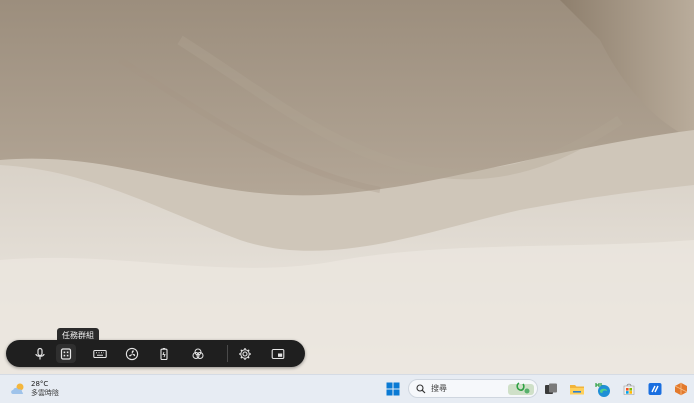  I want to click on store-icon, so click(629, 389).